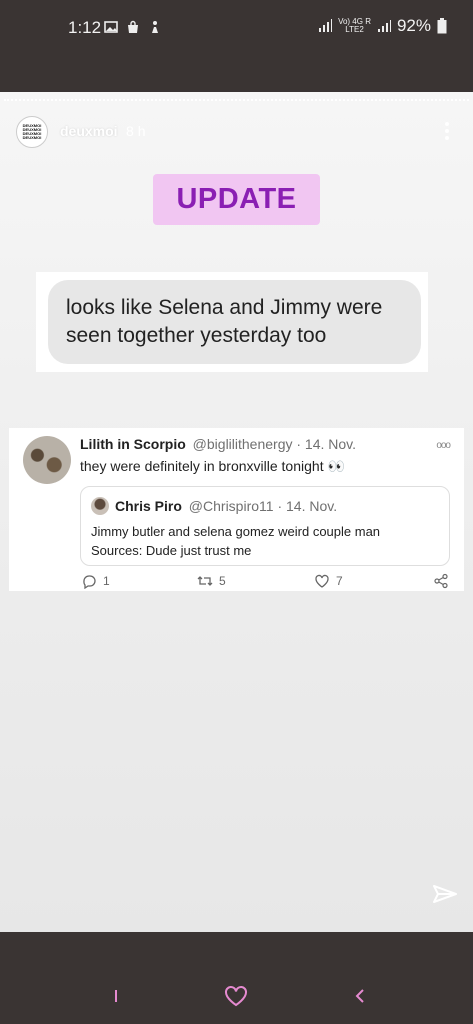 The width and height of the screenshot is (473, 1024). Describe the element at coordinates (447, 131) in the screenshot. I see `more-options-icon` at that location.